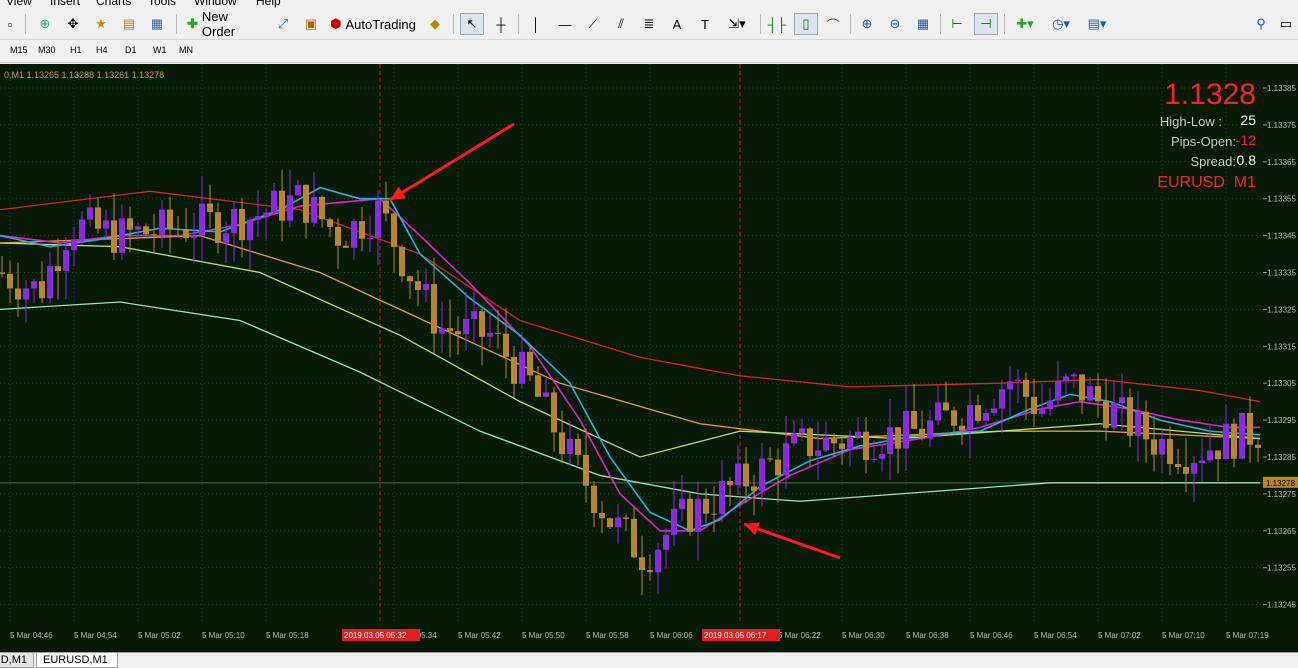 This screenshot has height=668, width=1298. What do you see at coordinates (47, 50) in the screenshot?
I see `timeframe-m30: M30` at bounding box center [47, 50].